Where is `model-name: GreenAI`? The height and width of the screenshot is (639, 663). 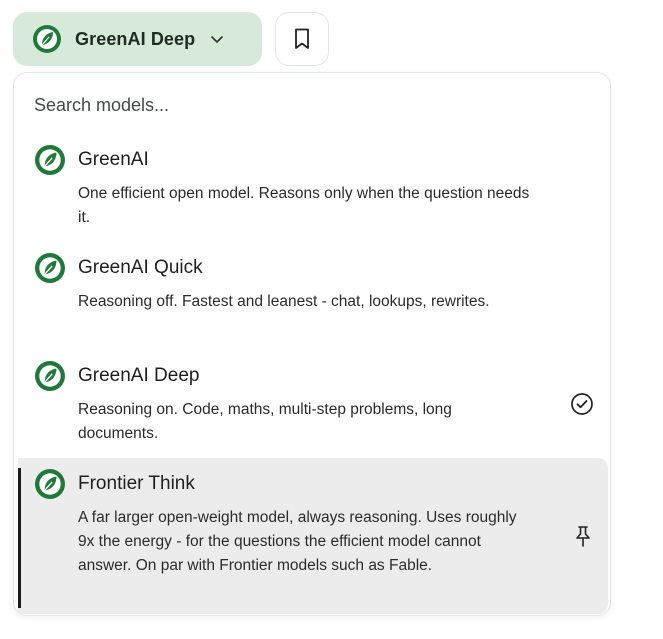
model-name: GreenAI is located at coordinates (113, 159).